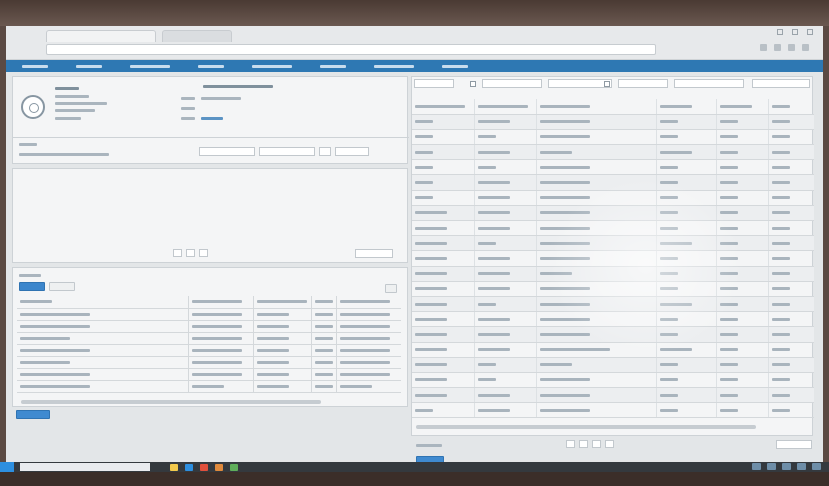 The height and width of the screenshot is (486, 829). What do you see at coordinates (771, 466) in the screenshot?
I see `volume-icon` at bounding box center [771, 466].